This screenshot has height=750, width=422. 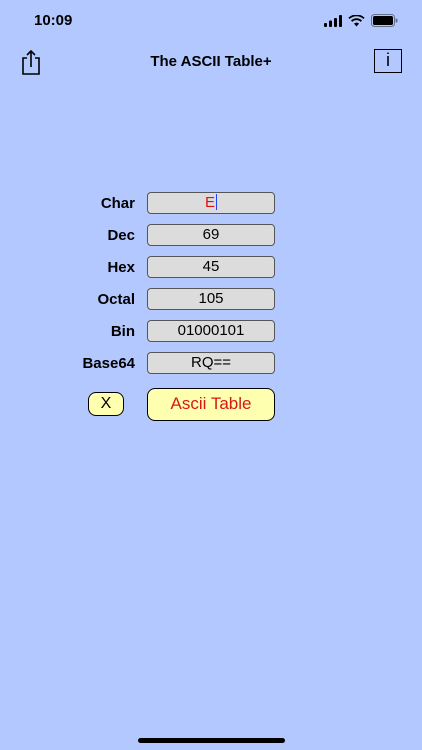 I want to click on hex-row: Hex 45, so click(x=211, y=268).